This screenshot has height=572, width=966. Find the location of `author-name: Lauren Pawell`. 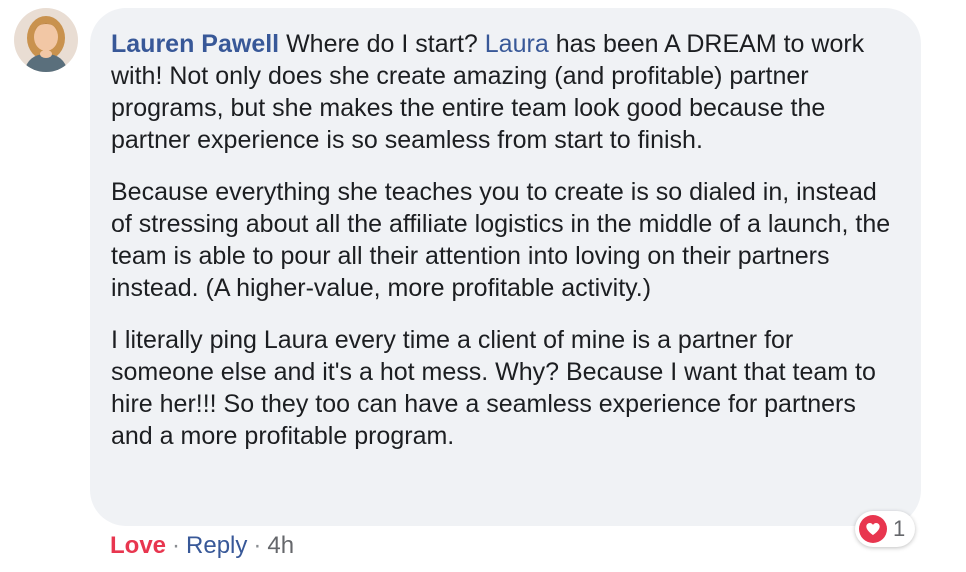

author-name: Lauren Pawell is located at coordinates (195, 44).